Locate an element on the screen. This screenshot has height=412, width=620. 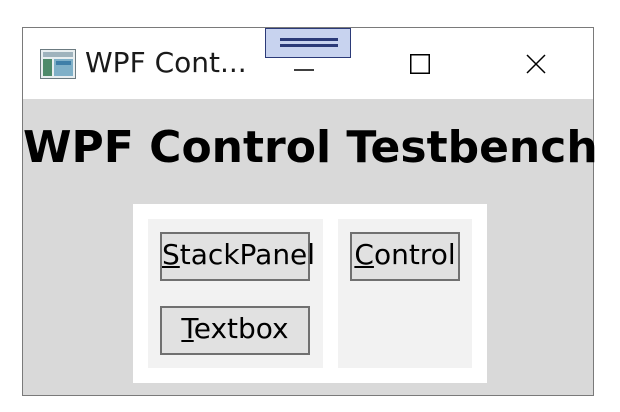
close-icon is located at coordinates (536, 64).